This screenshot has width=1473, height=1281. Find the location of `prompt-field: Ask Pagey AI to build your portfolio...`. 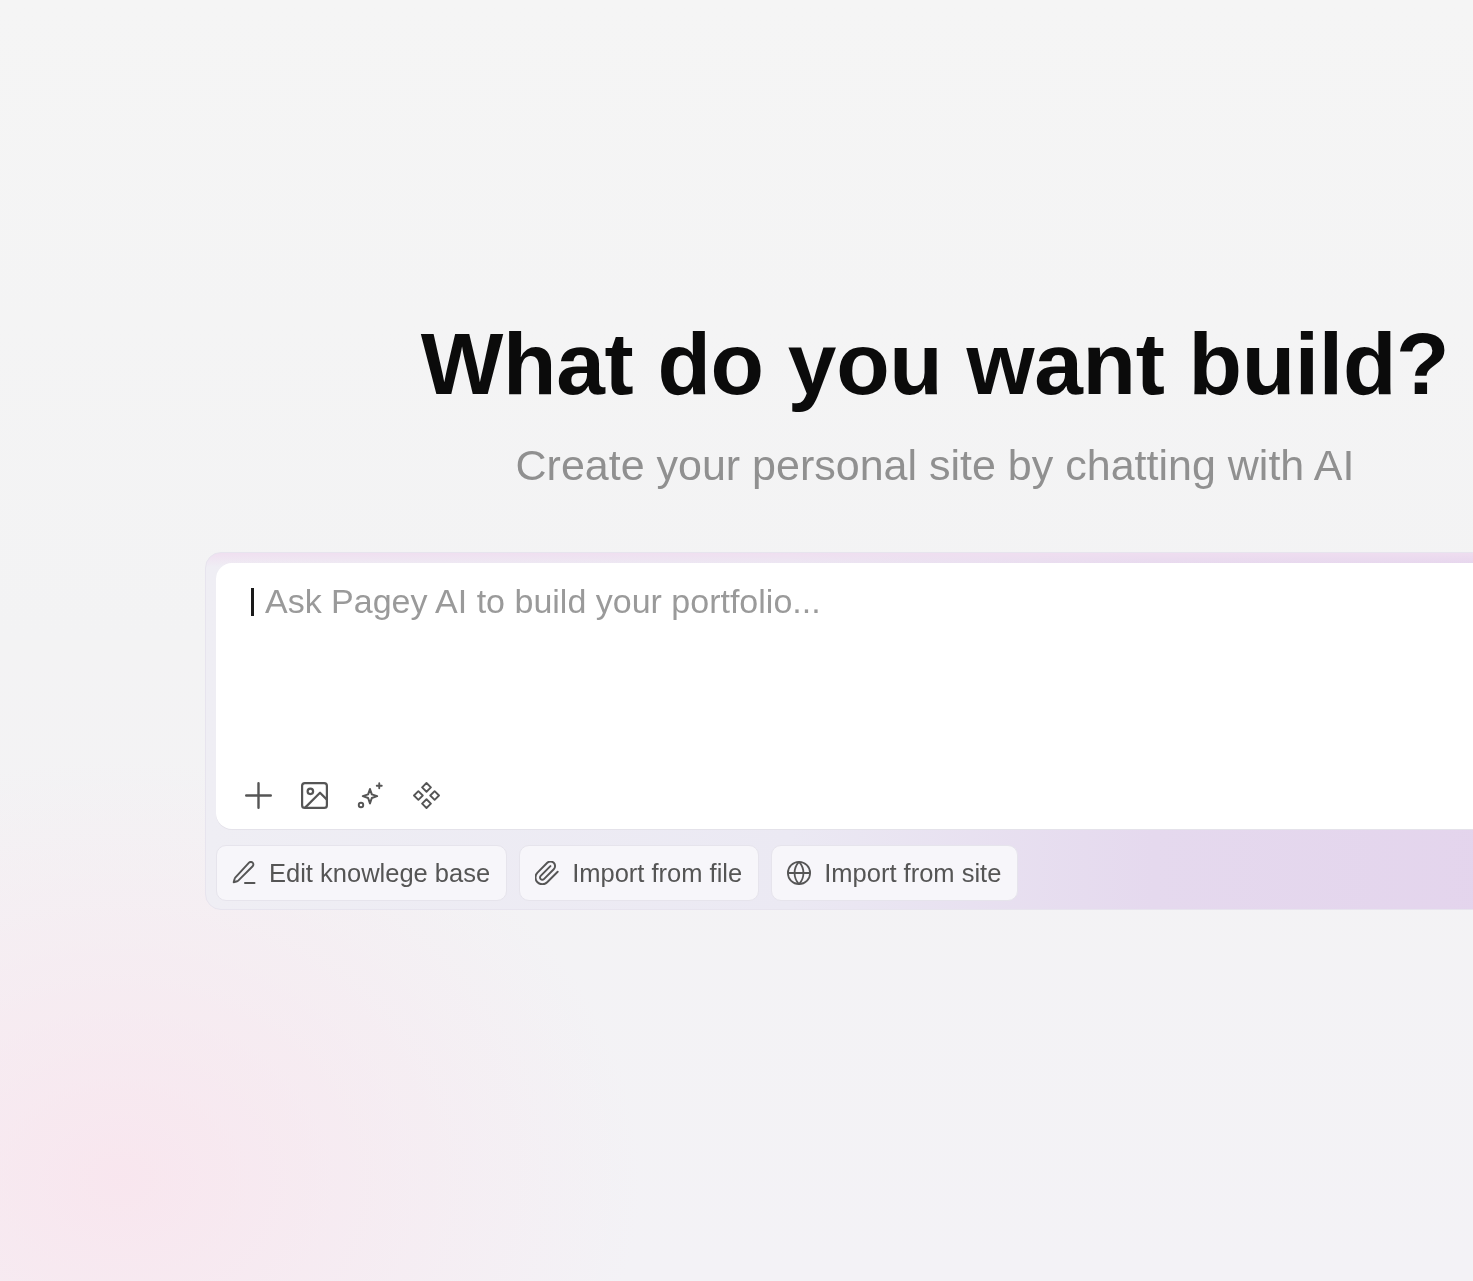

prompt-field: Ask Pagey AI to build your portfolio... is located at coordinates (844, 672).